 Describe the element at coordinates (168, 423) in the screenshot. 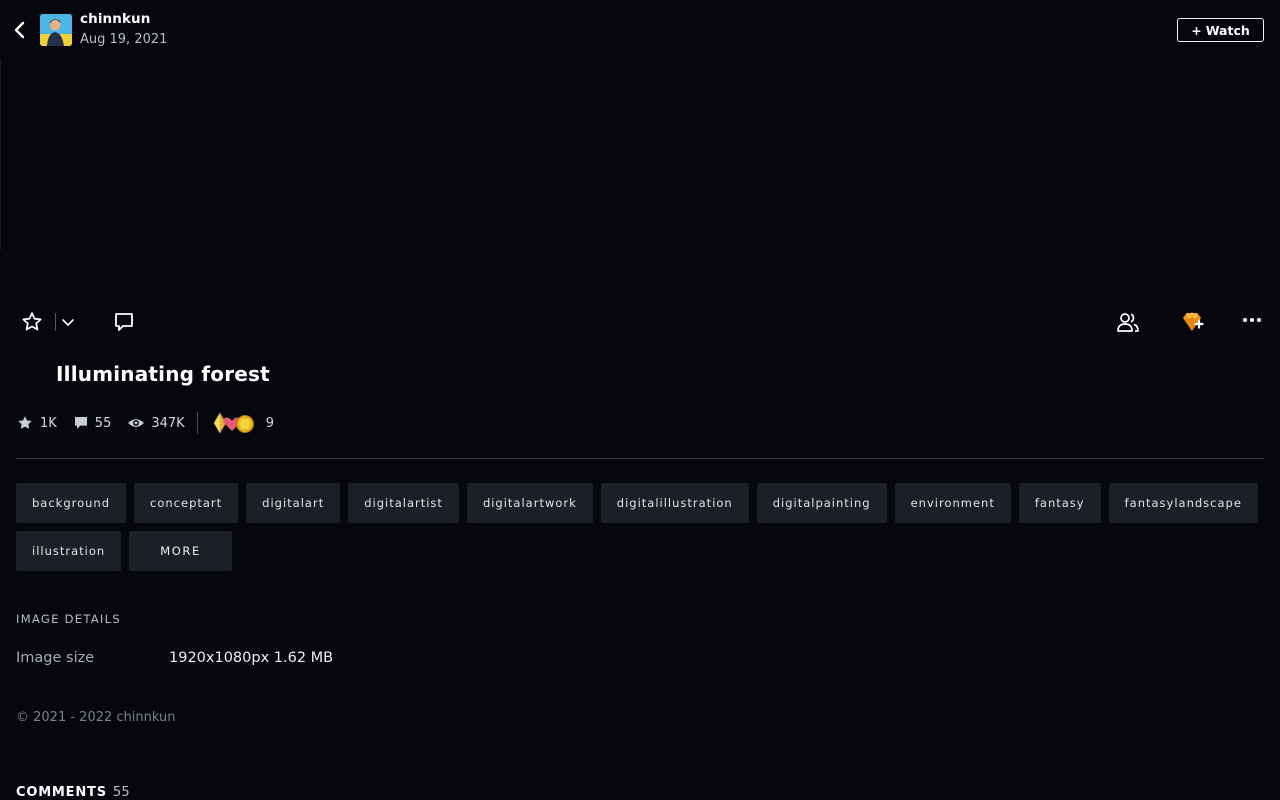

I see `views-count: 347K` at that location.